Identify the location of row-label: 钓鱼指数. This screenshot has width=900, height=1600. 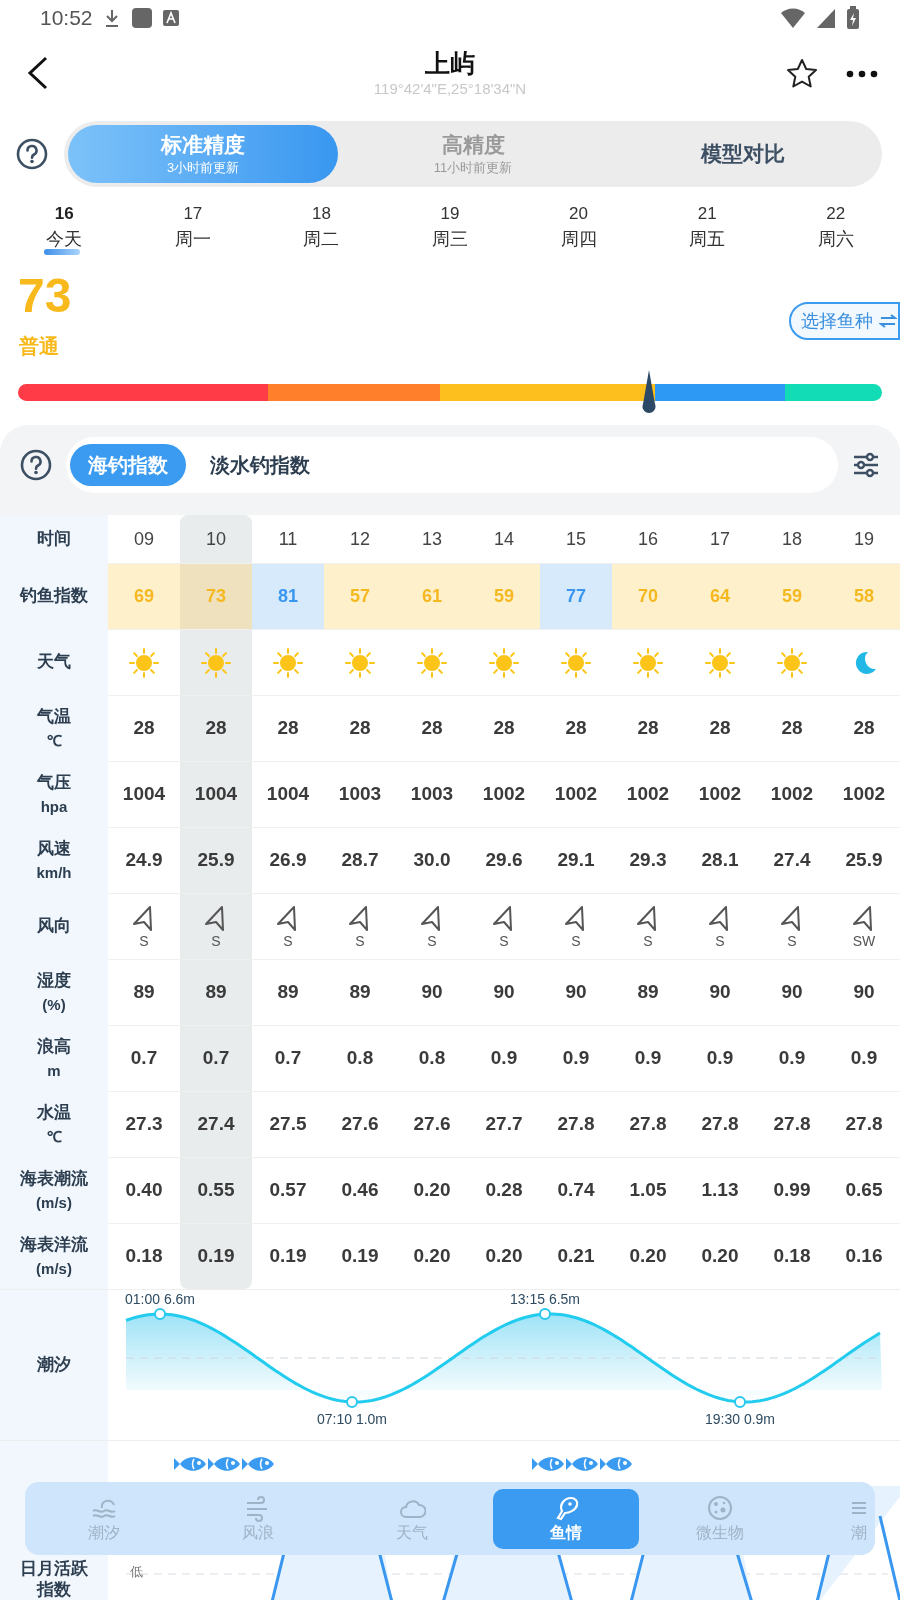
(54, 596).